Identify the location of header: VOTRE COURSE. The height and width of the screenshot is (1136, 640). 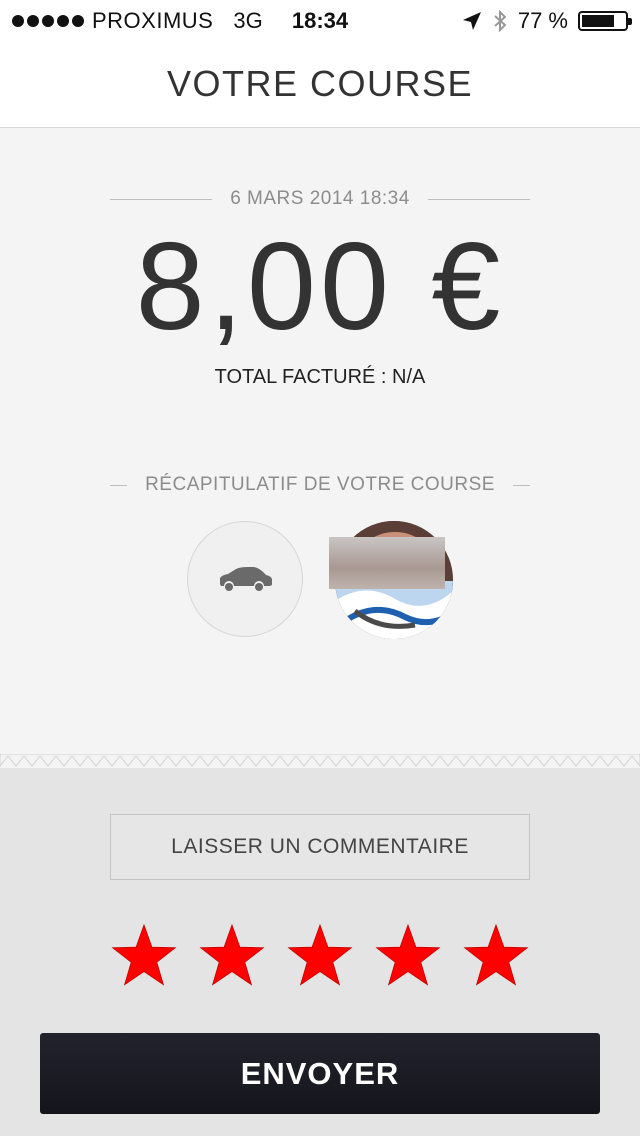
(320, 84).